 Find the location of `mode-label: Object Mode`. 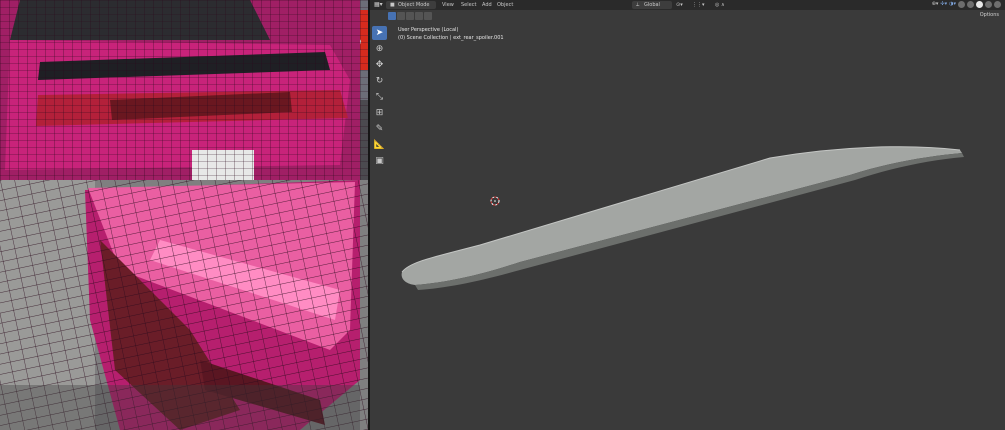

mode-label: Object Mode is located at coordinates (414, 5).